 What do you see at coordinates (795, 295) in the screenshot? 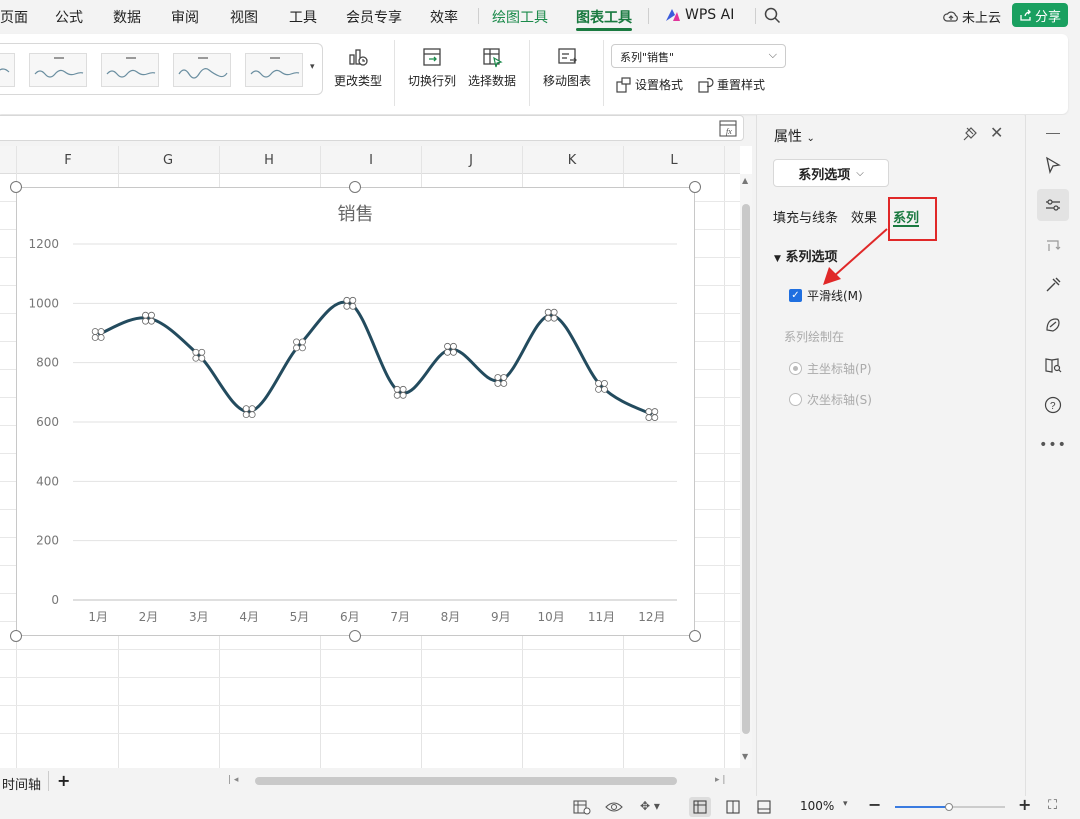
I see `smooth-line-checkbox: ✓` at bounding box center [795, 295].